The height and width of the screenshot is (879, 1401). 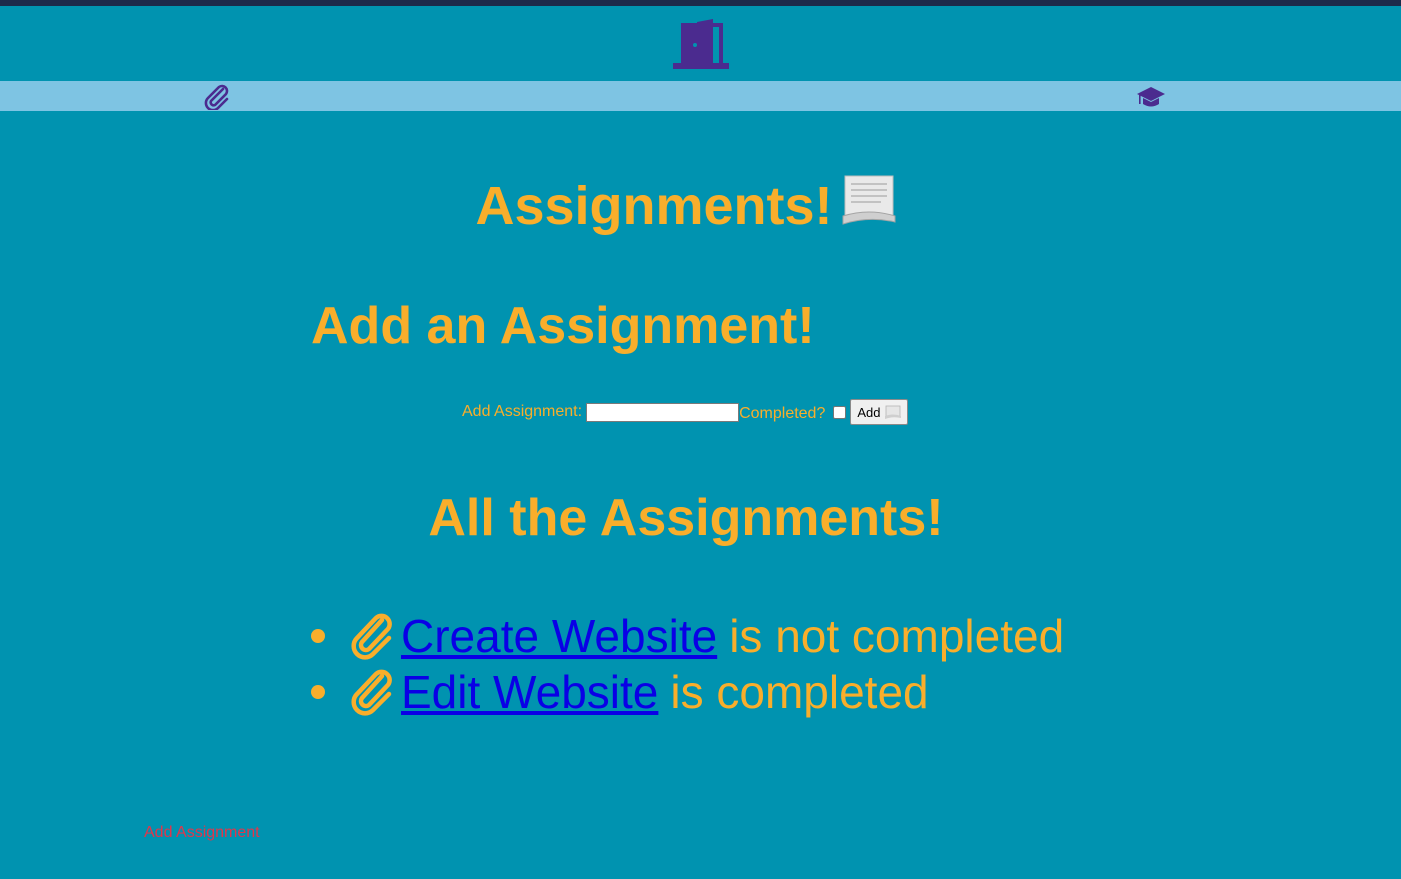 I want to click on nav-bar, so click(x=700, y=96).